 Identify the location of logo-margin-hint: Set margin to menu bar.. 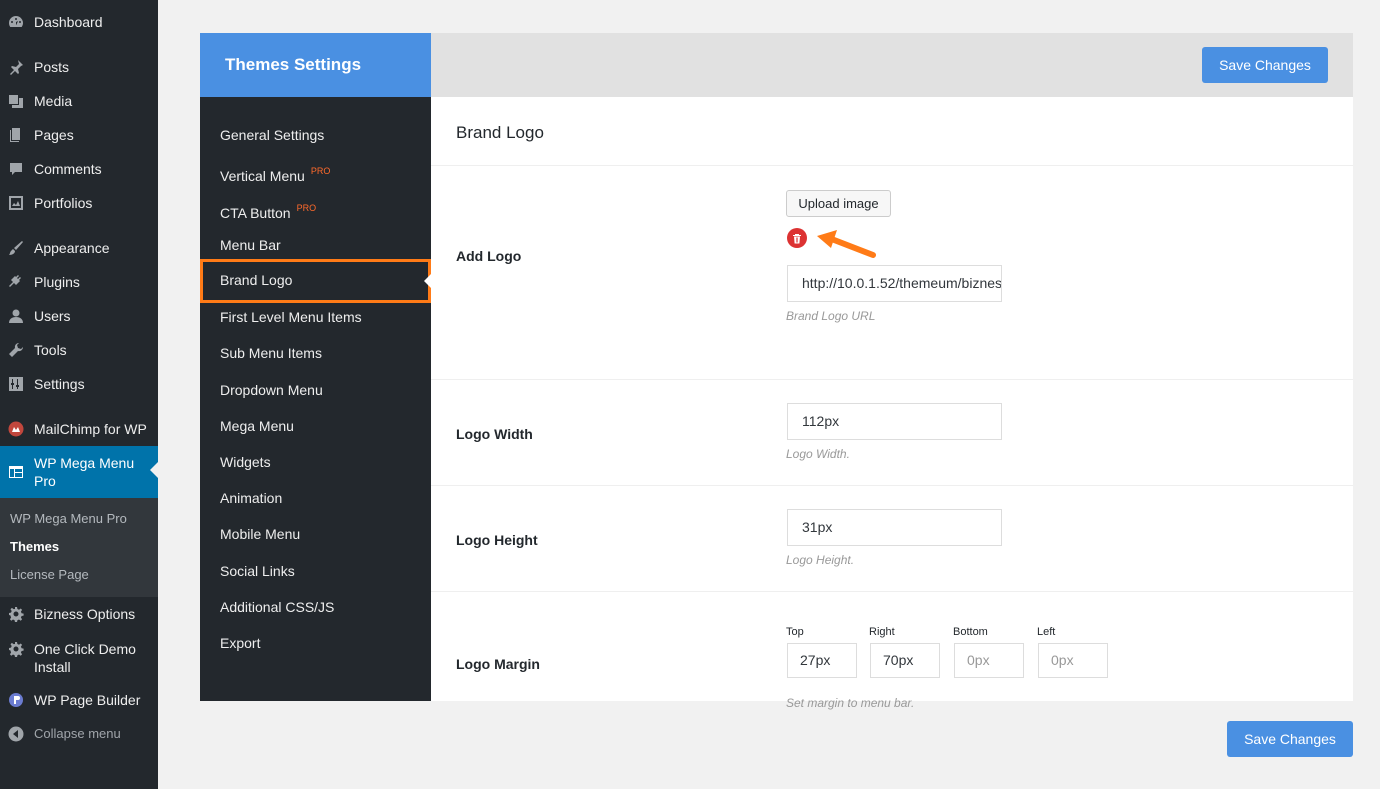
(850, 703).